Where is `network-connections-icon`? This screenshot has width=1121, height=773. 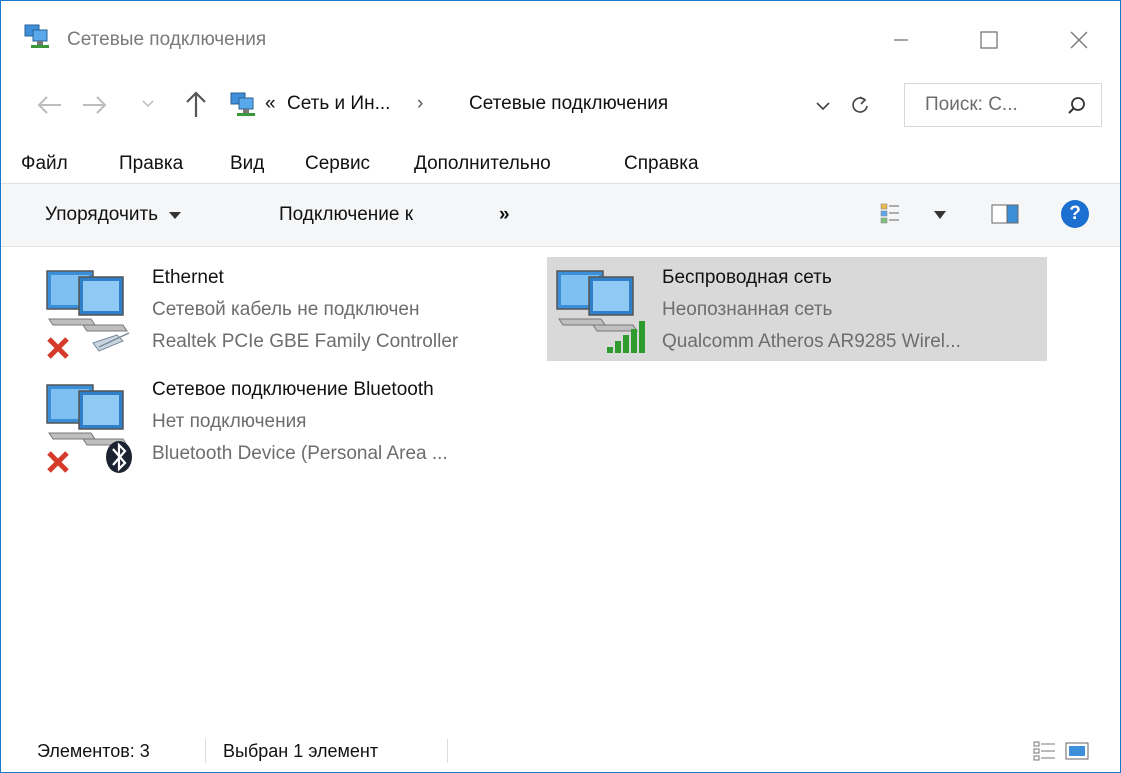 network-connections-icon is located at coordinates (36, 36).